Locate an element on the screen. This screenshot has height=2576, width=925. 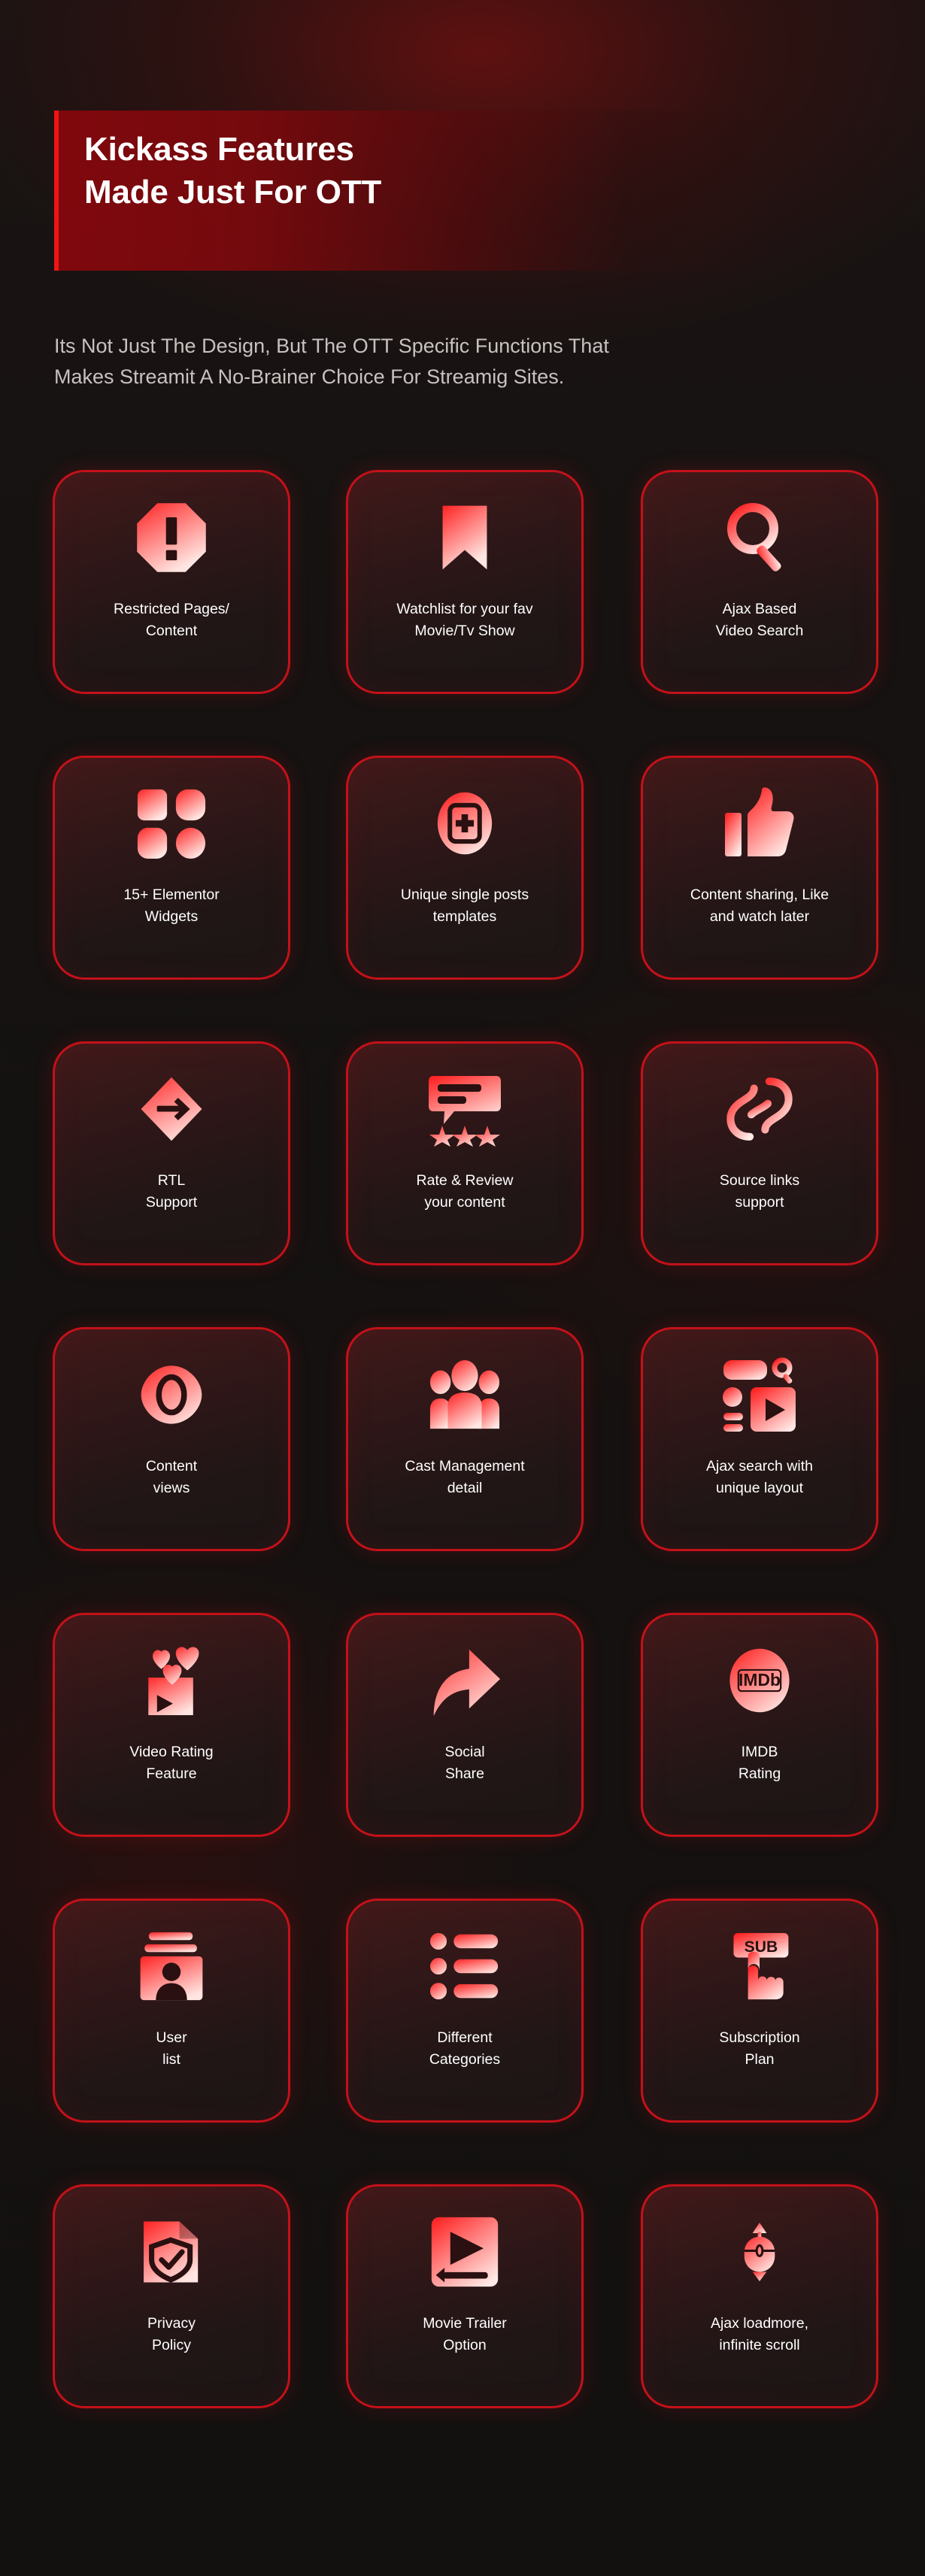
feature-card: 15+ Elementor Widgets is located at coordinates (171, 868).